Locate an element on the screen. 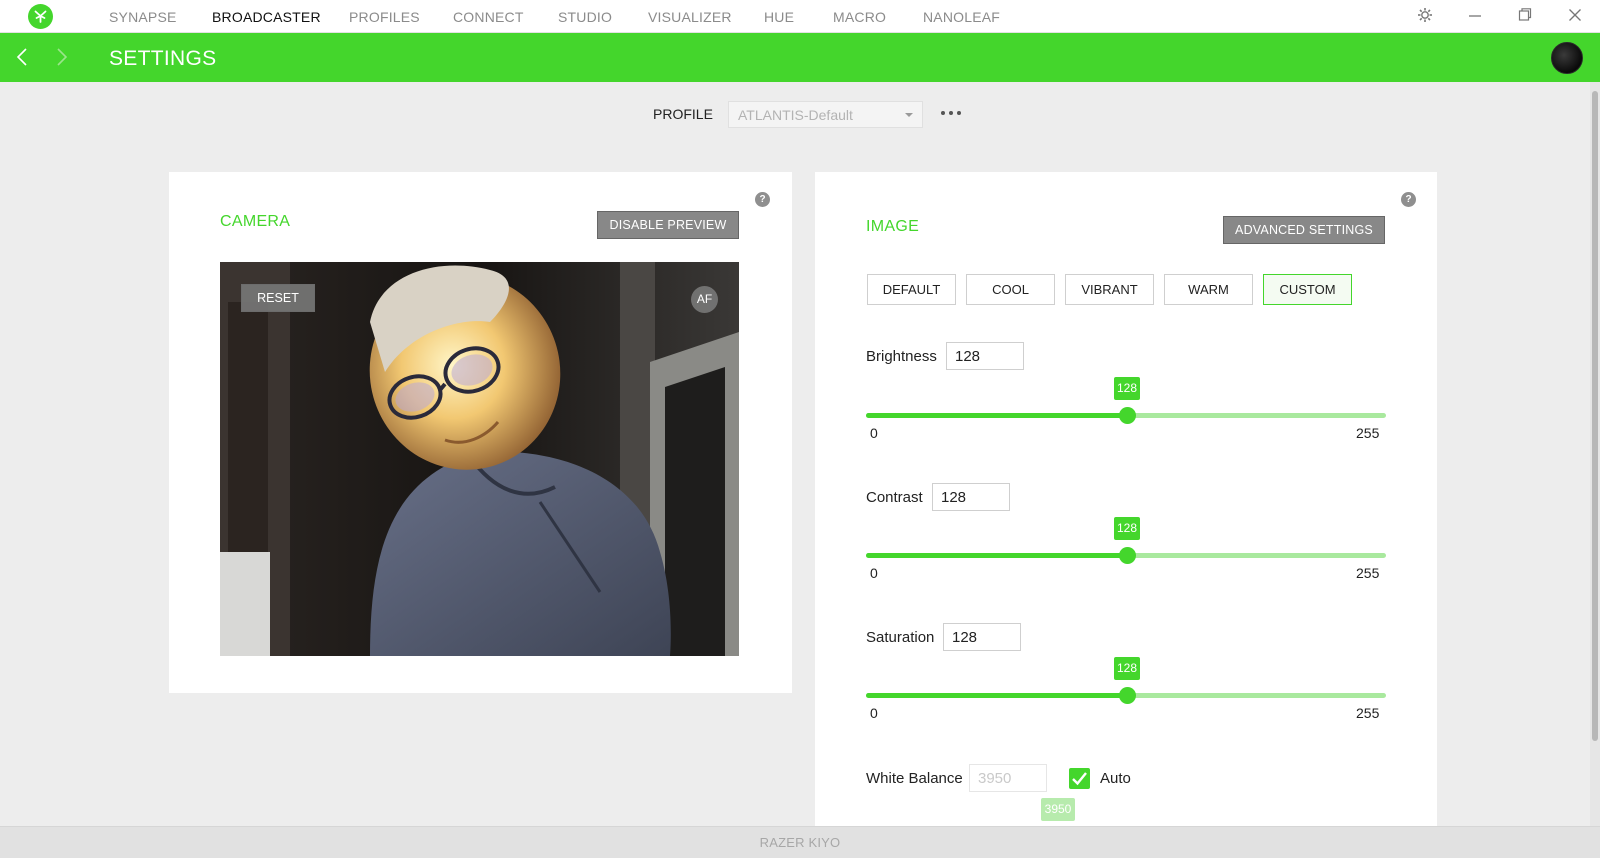 The image size is (1600, 858). back-arrow-icon is located at coordinates (22, 59).